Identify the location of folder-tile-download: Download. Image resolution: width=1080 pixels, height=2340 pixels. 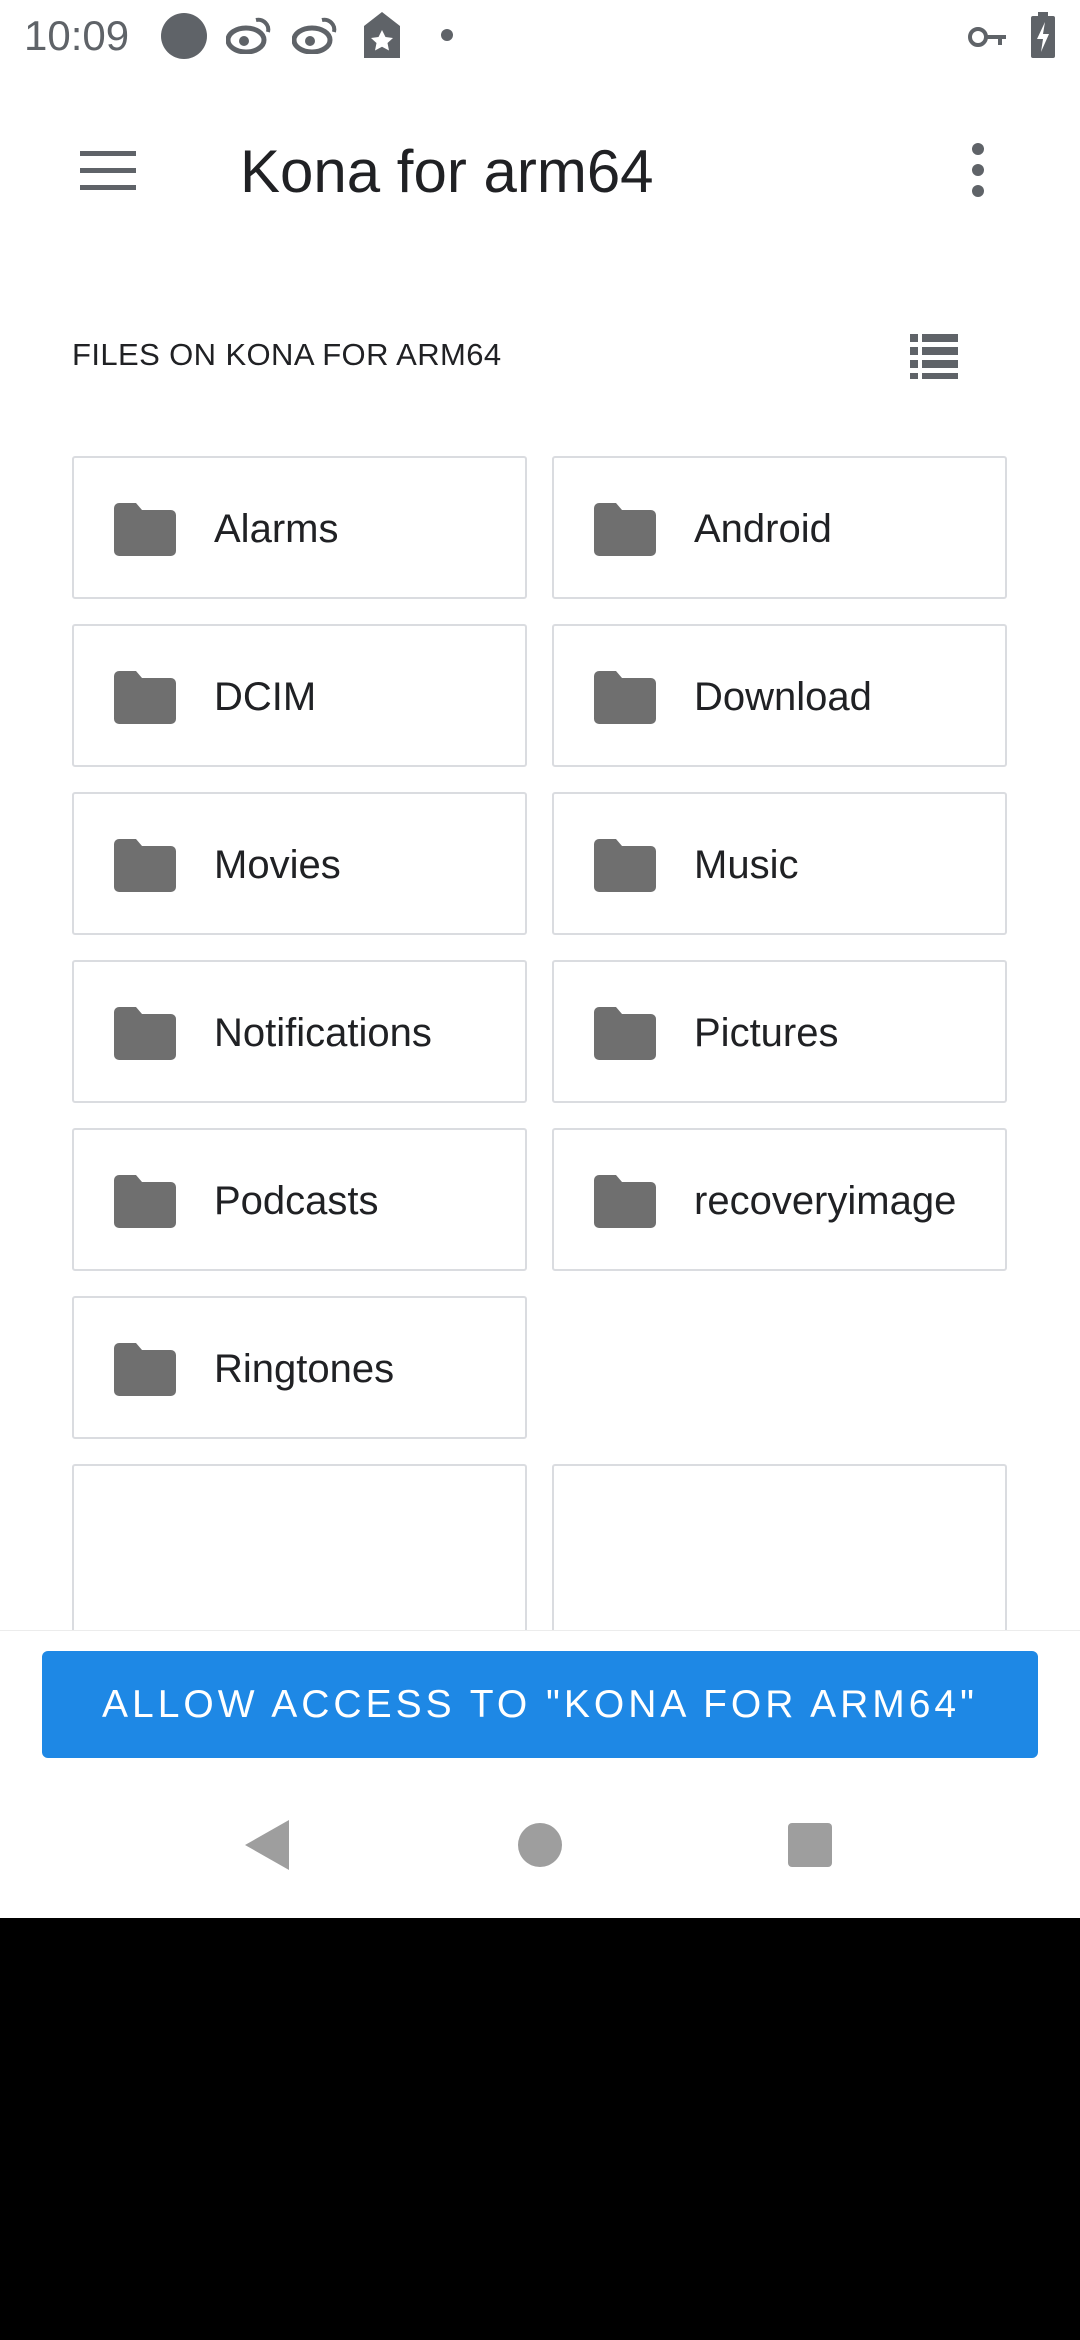
(779, 695).